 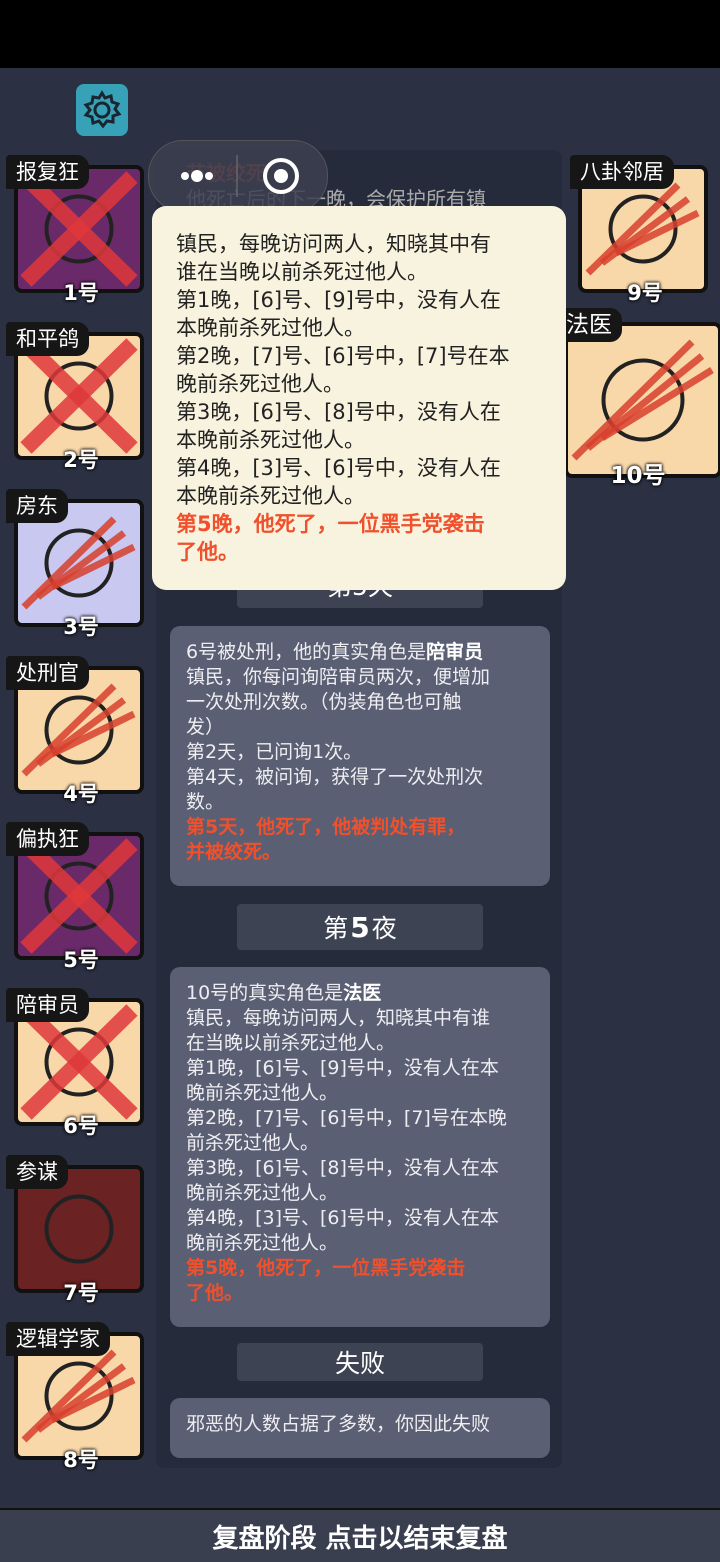 I want to click on settings-button, so click(x=102, y=110).